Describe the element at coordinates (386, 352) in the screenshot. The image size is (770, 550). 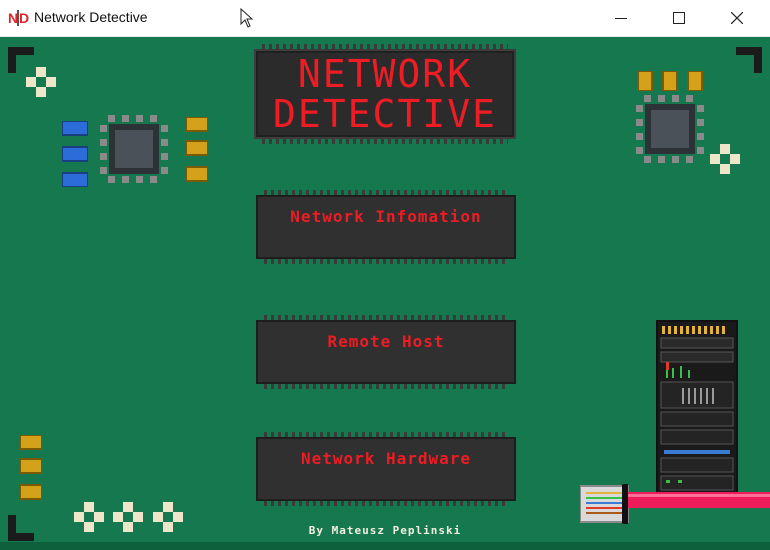
I see `remote-host-button: Remote Host` at that location.